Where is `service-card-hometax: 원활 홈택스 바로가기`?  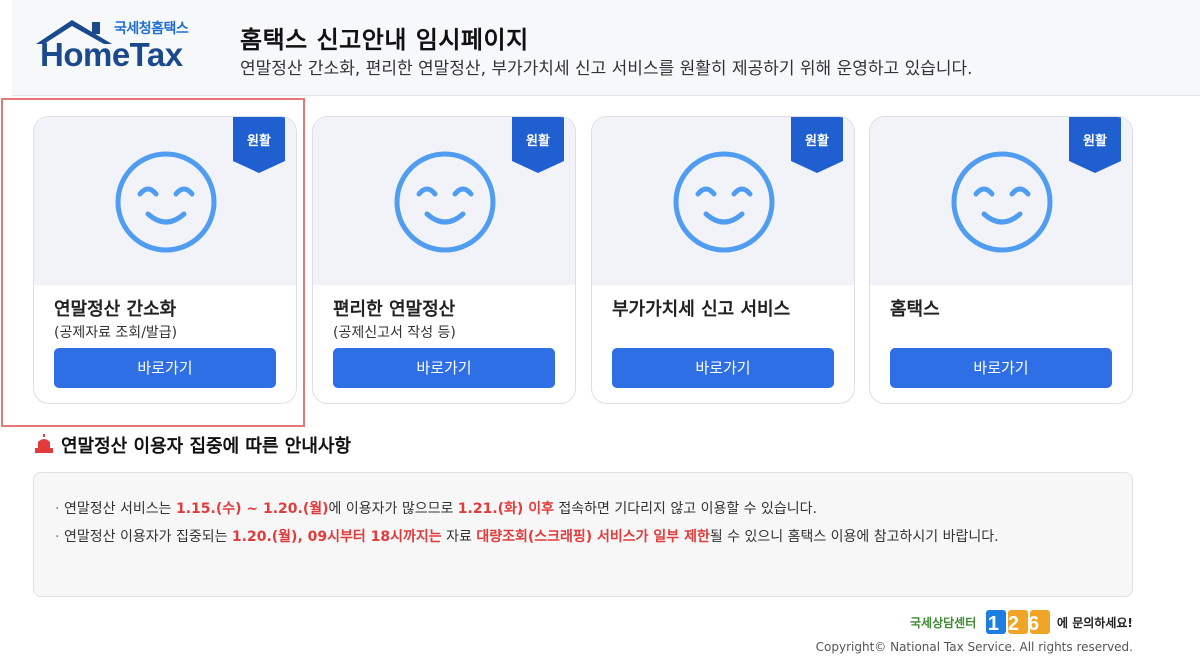
service-card-hometax: 원활 홈택스 바로가기 is located at coordinates (1001, 260).